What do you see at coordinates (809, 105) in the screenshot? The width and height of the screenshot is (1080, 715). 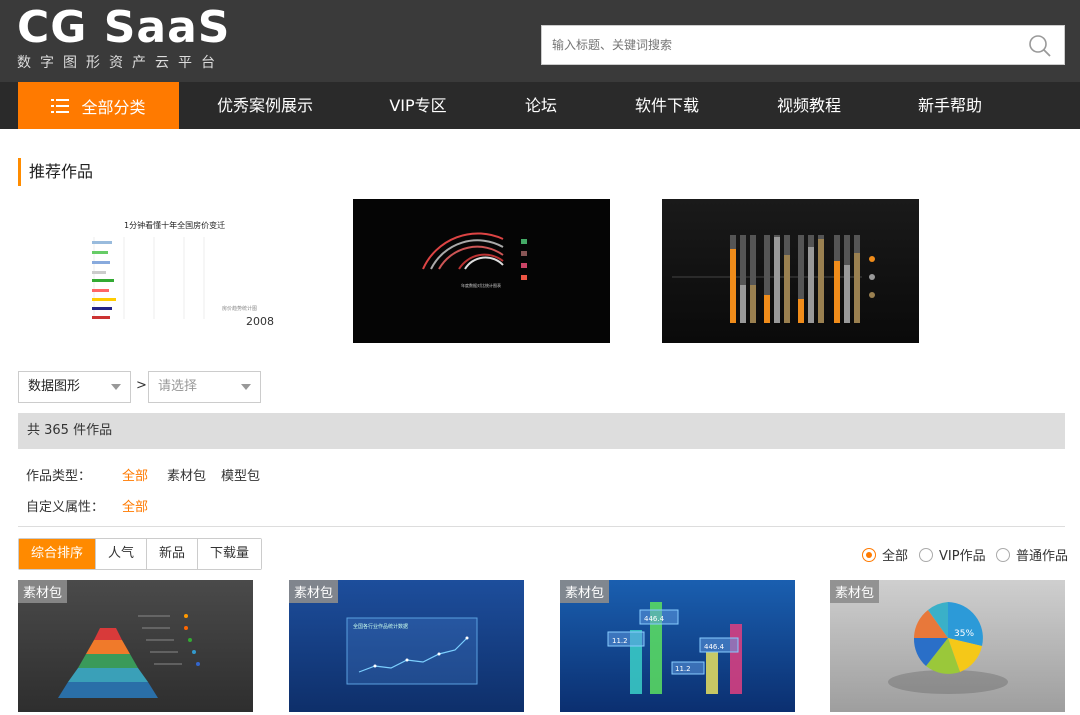 I see `nav-item-videos: 视频教程` at bounding box center [809, 105].